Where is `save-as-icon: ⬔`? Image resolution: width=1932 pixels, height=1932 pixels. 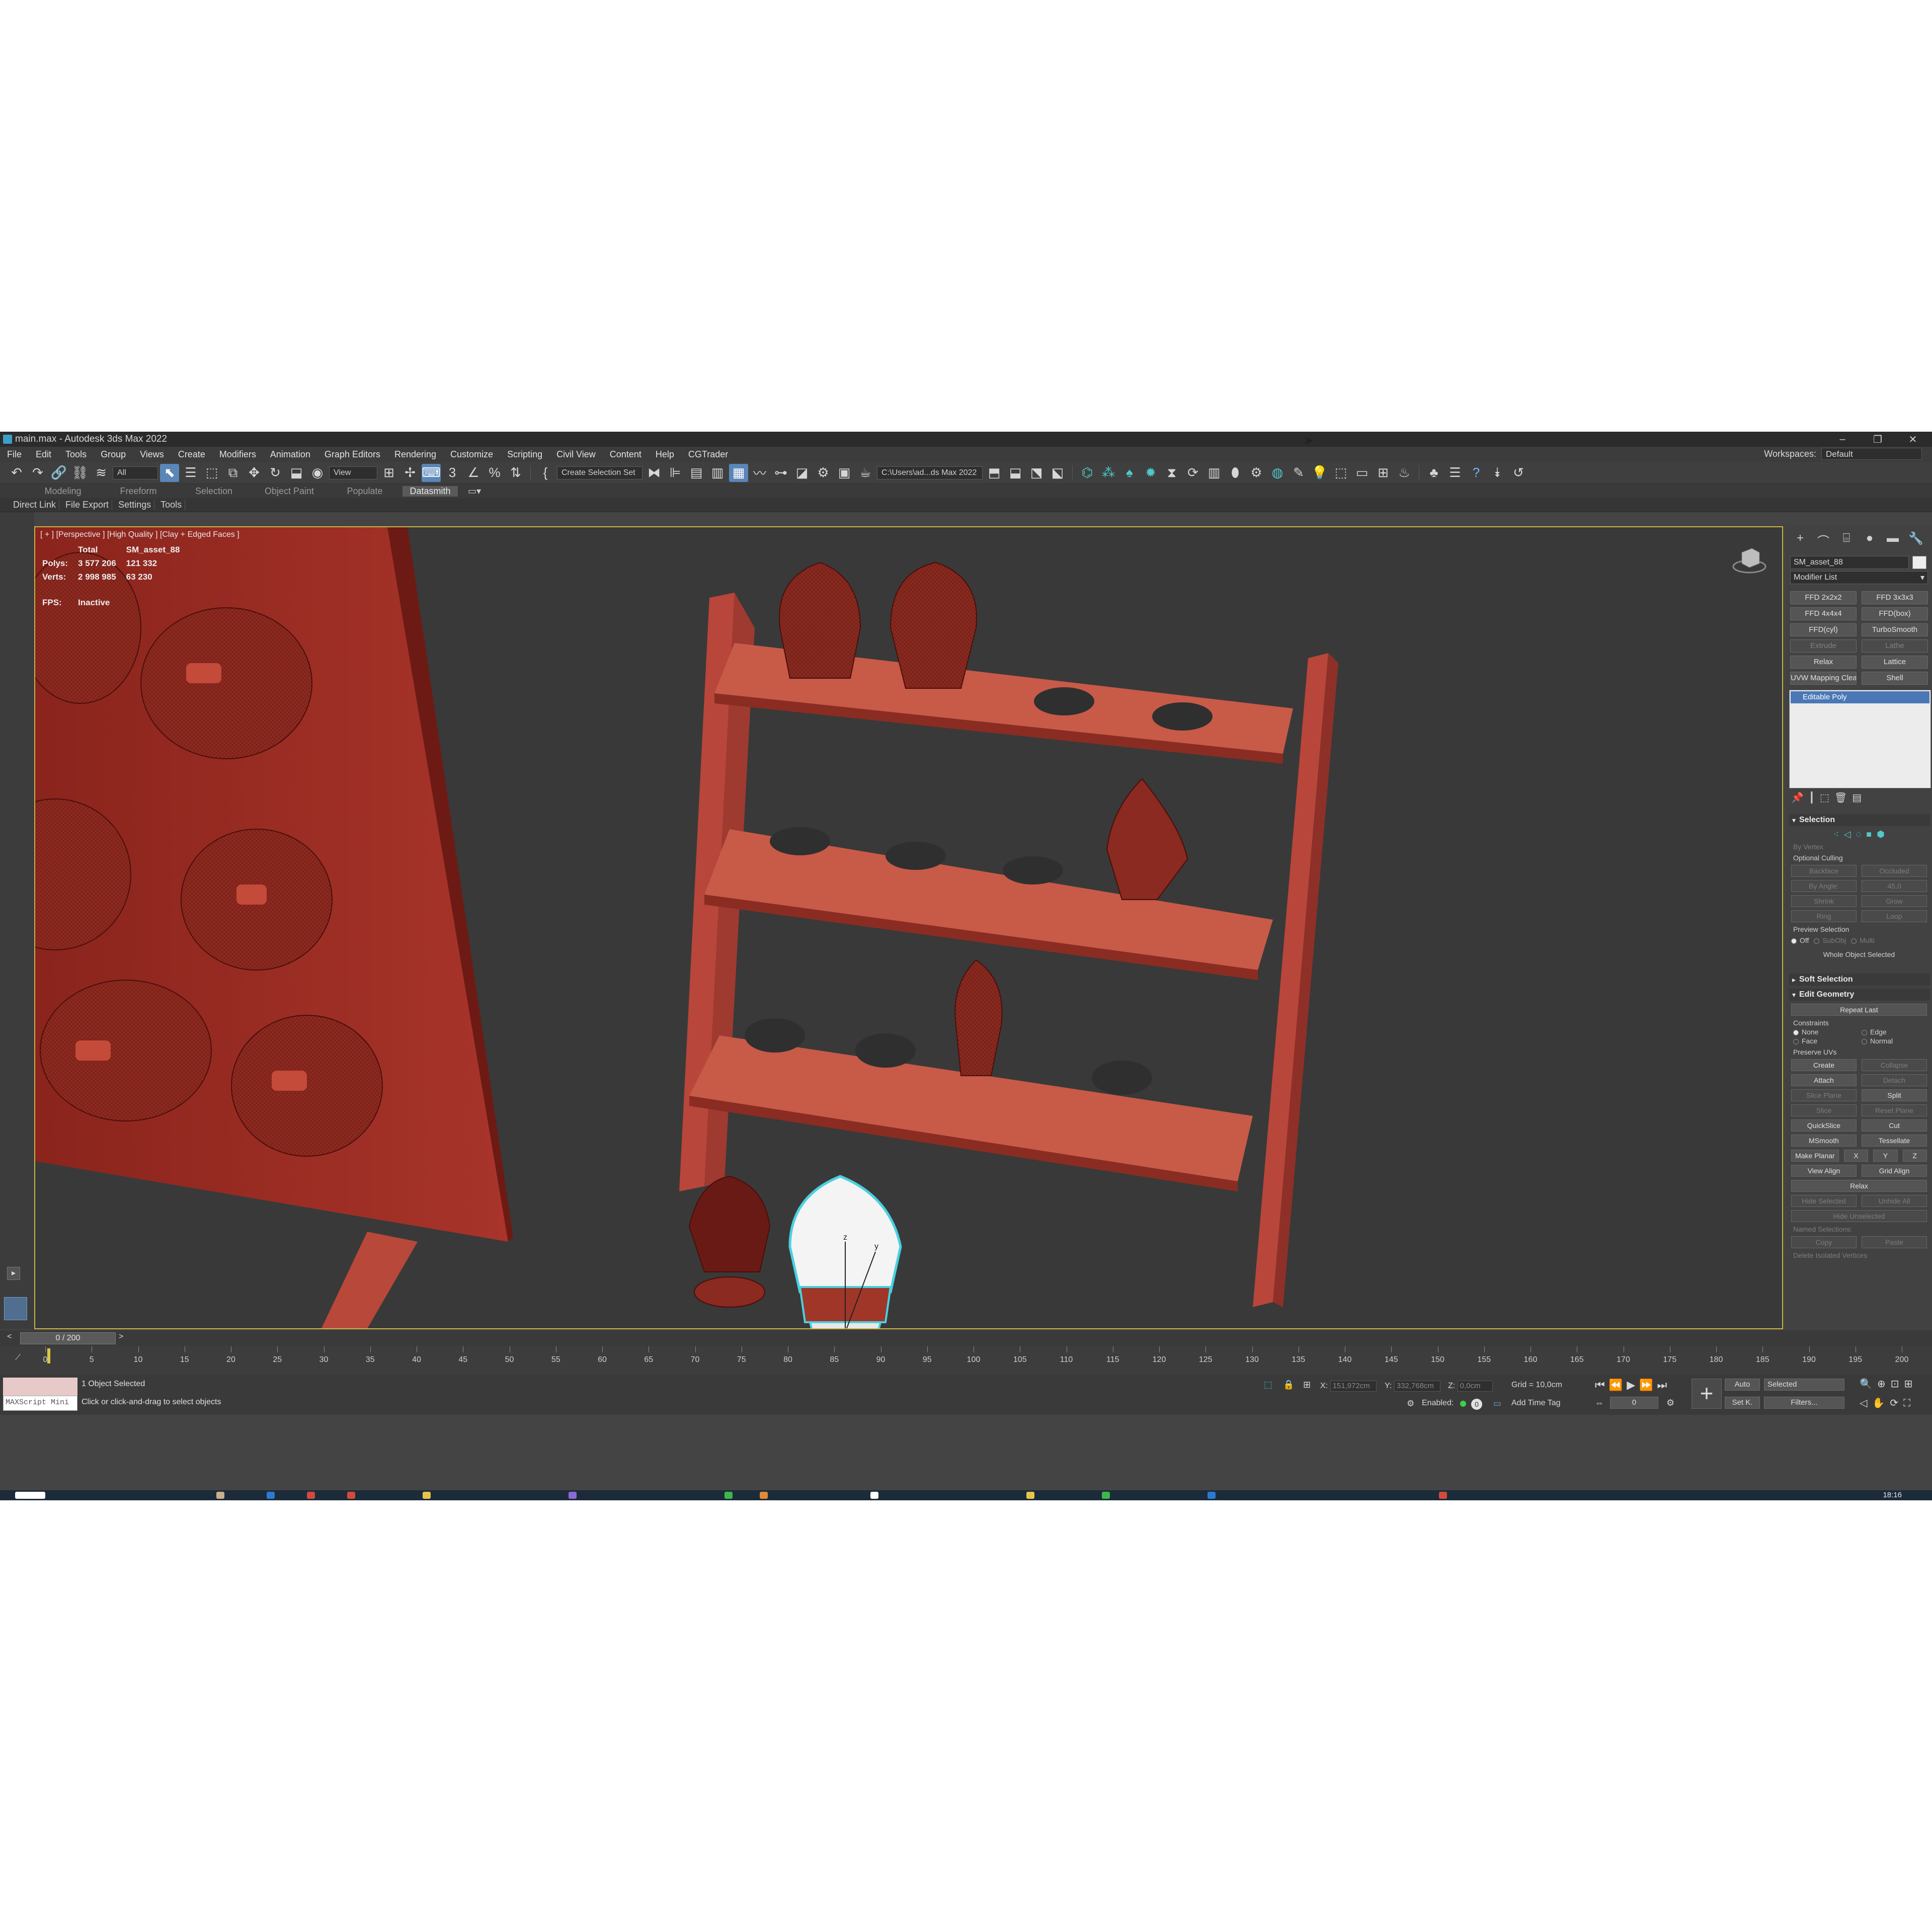
save-as-icon: ⬔ is located at coordinates (1037, 473).